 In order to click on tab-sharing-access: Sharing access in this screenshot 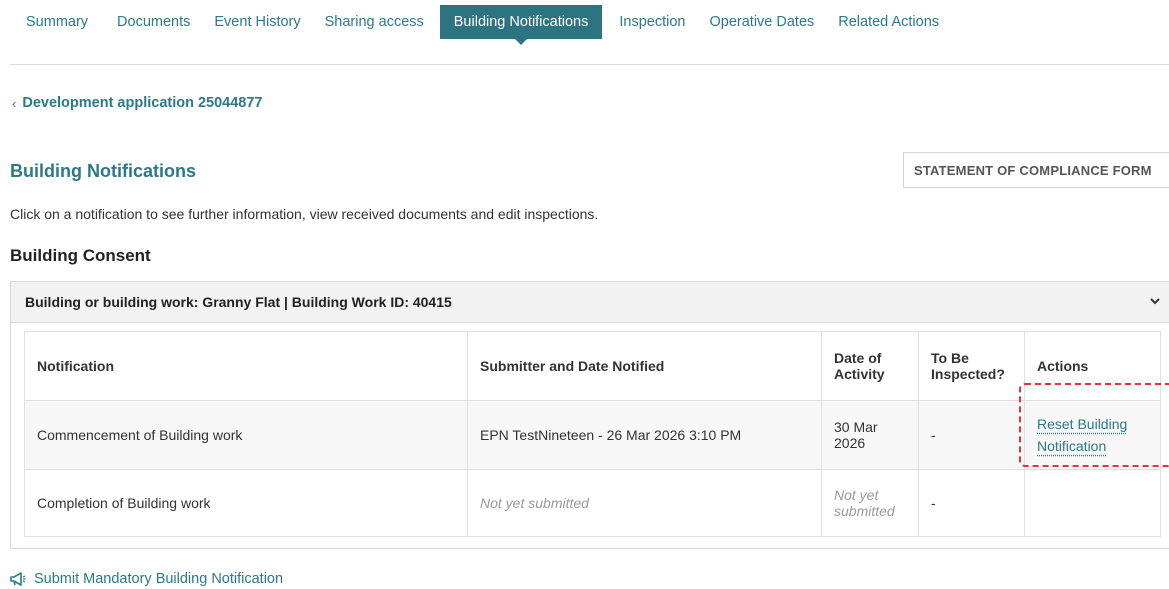, I will do `click(374, 22)`.